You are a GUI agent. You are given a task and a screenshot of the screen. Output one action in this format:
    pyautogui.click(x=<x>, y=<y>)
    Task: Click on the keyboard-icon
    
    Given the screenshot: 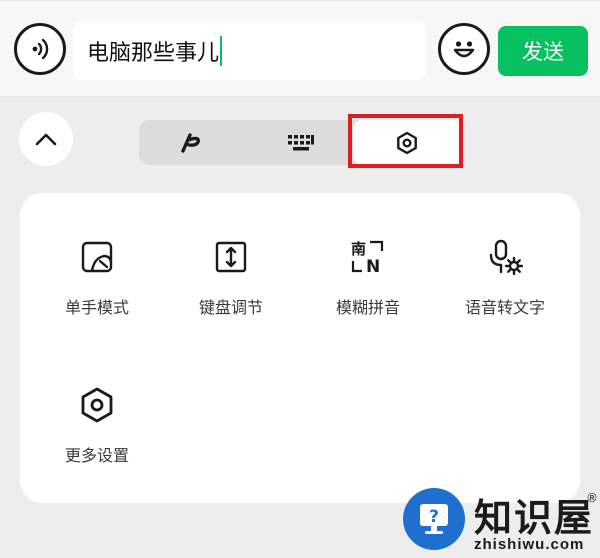 What is the action you would take?
    pyautogui.click(x=301, y=142)
    